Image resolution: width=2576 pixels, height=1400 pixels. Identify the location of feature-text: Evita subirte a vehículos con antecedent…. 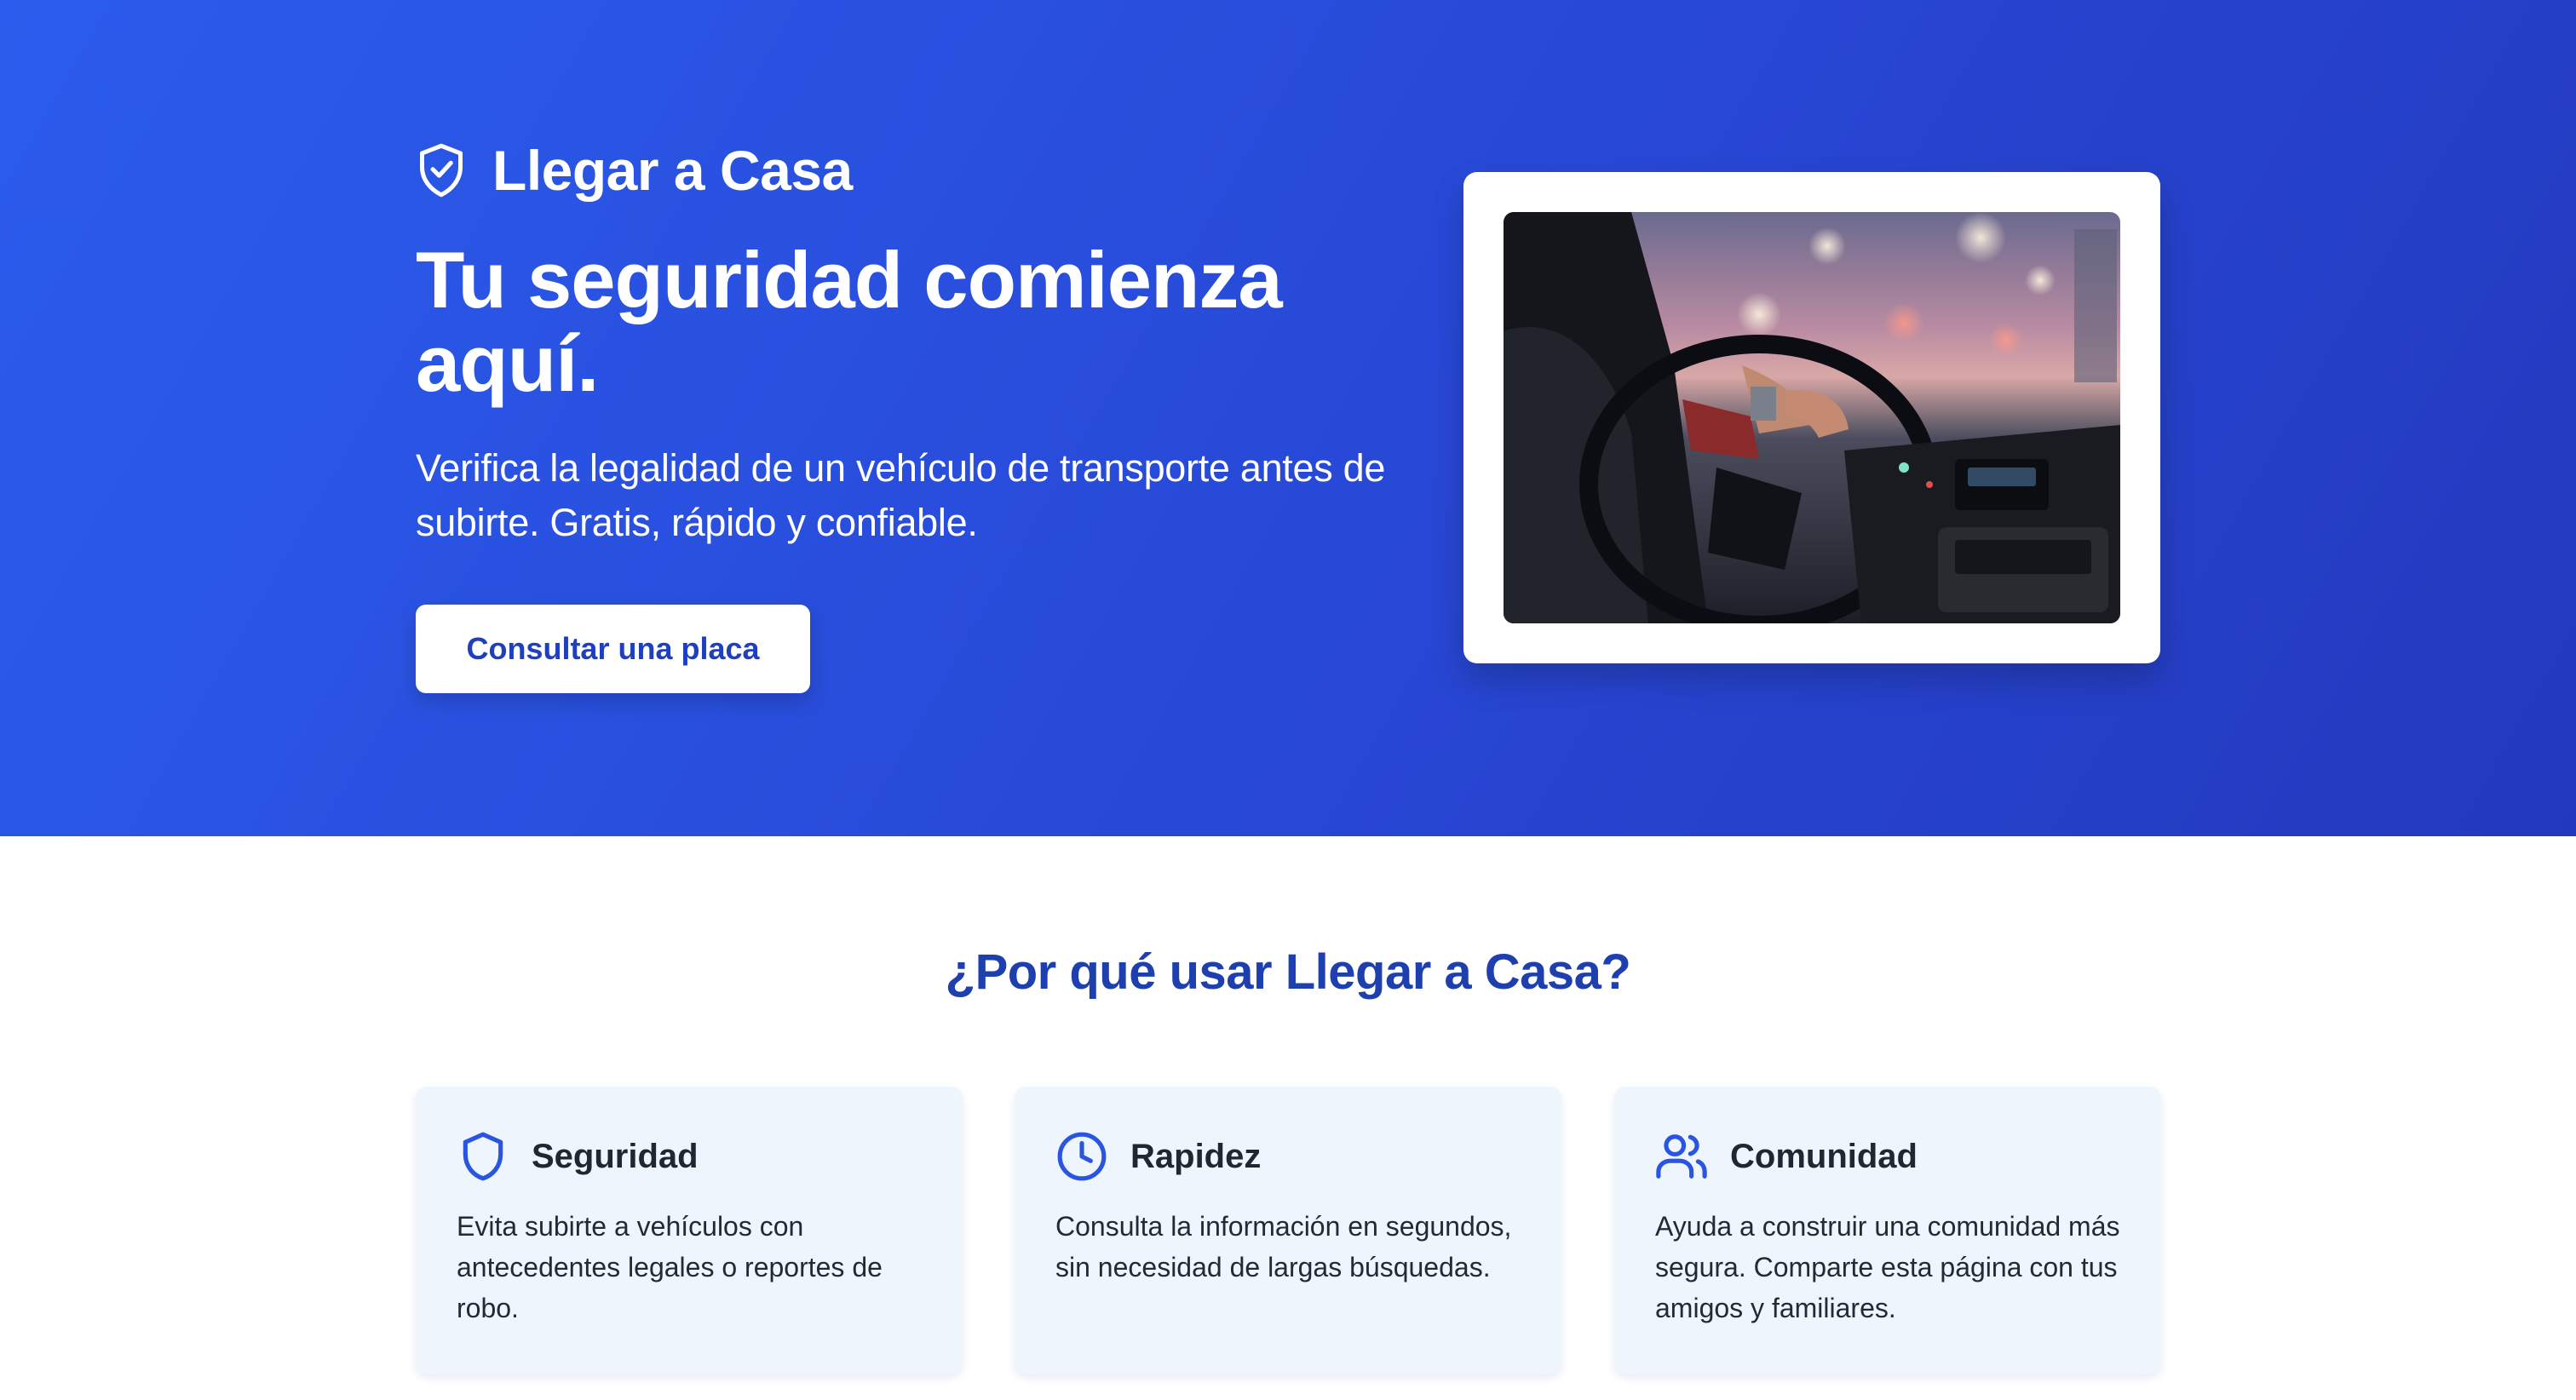
(670, 1267).